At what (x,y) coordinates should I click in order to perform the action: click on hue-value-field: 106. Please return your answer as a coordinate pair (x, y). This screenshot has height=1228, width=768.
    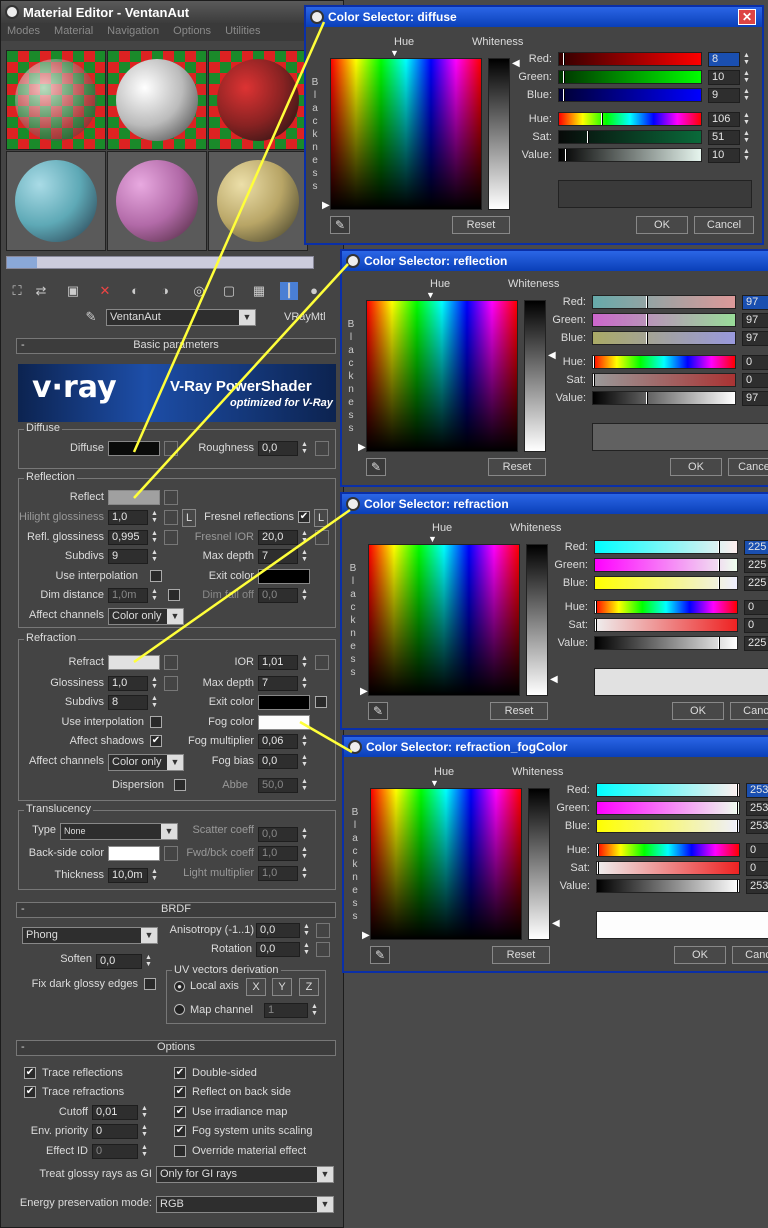
    Looking at the image, I should click on (724, 119).